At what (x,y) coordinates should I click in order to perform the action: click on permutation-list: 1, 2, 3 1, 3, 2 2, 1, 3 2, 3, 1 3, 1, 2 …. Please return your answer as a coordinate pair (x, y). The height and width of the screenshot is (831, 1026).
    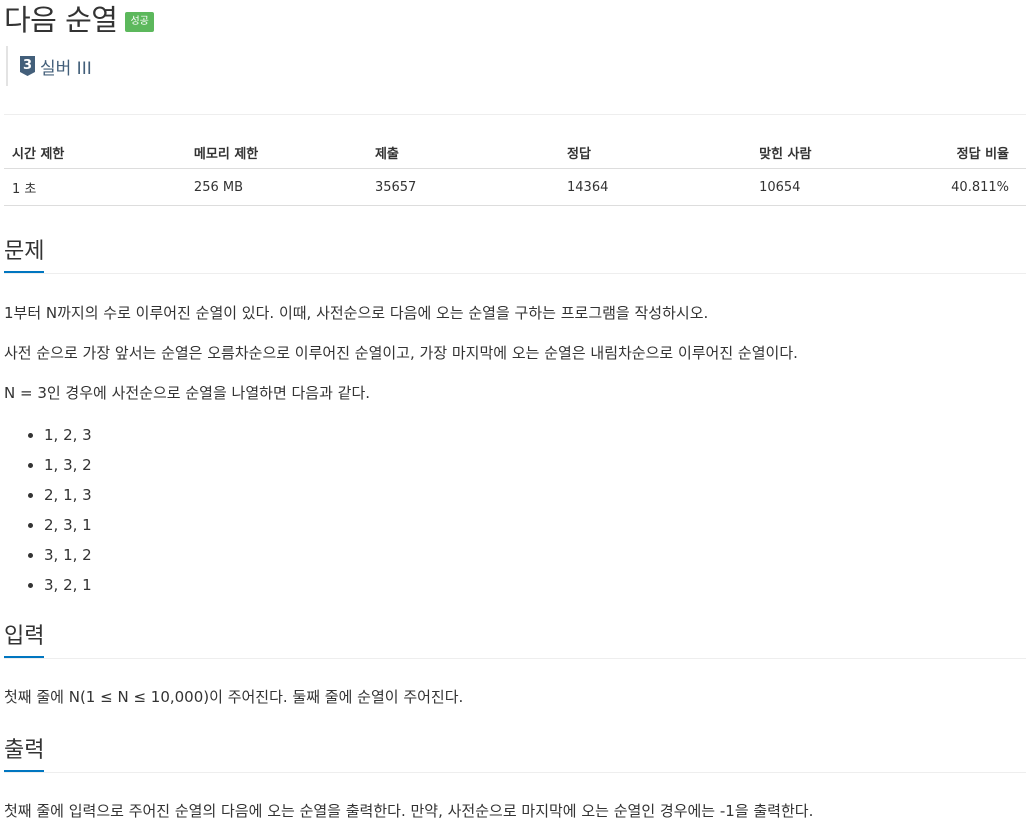
    Looking at the image, I should click on (48, 510).